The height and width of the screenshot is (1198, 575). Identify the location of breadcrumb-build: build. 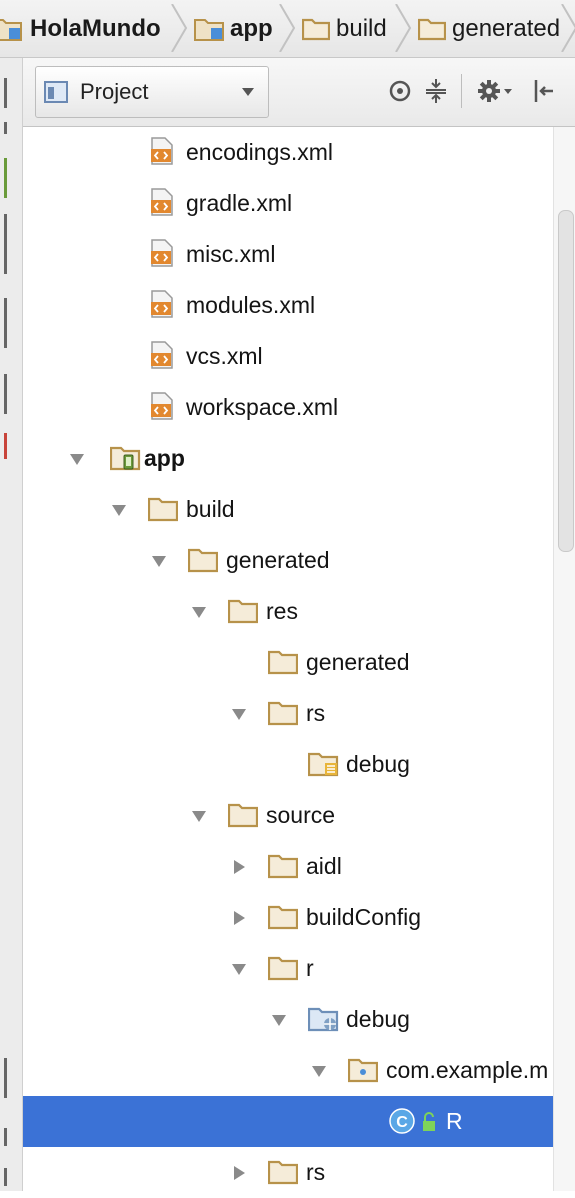
(344, 28).